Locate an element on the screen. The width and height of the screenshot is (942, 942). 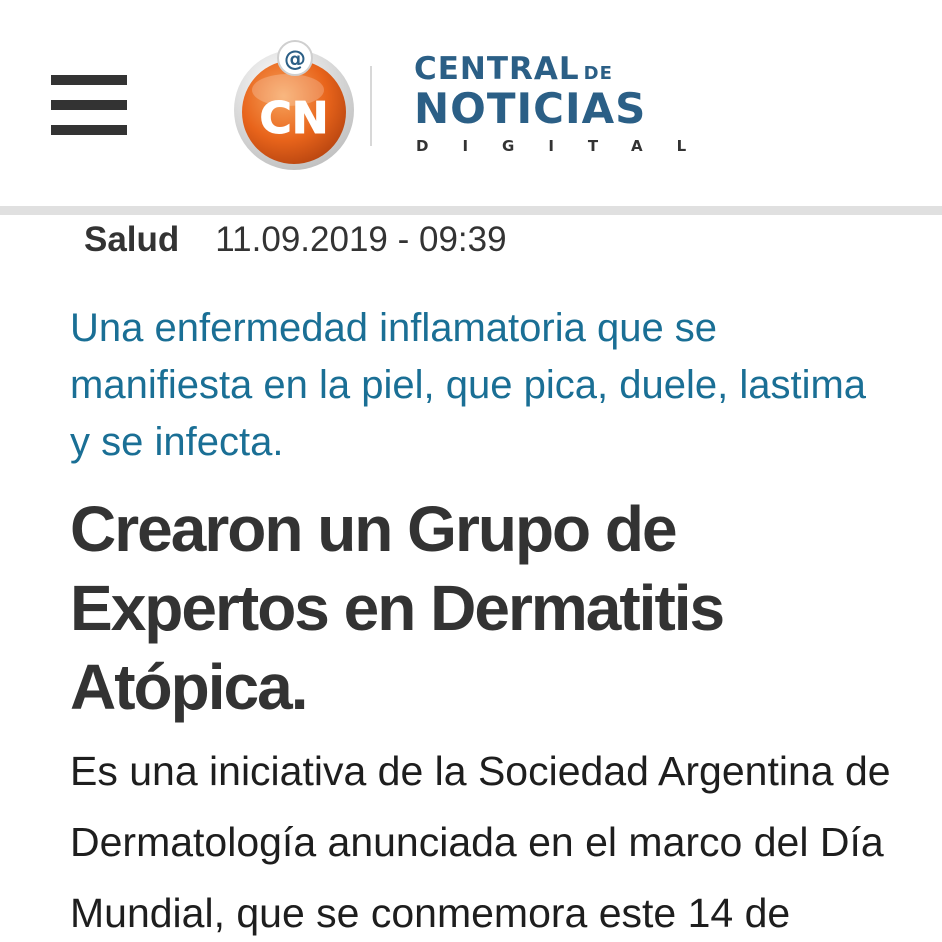
logo-line-central: CENTRAL DE is located at coordinates (513, 69).